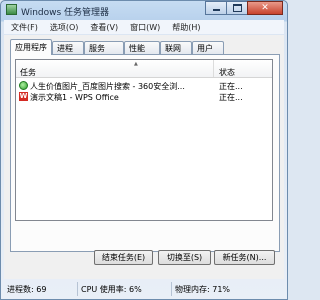  What do you see at coordinates (68, 47) in the screenshot?
I see `tab-processes: 进程` at bounding box center [68, 47].